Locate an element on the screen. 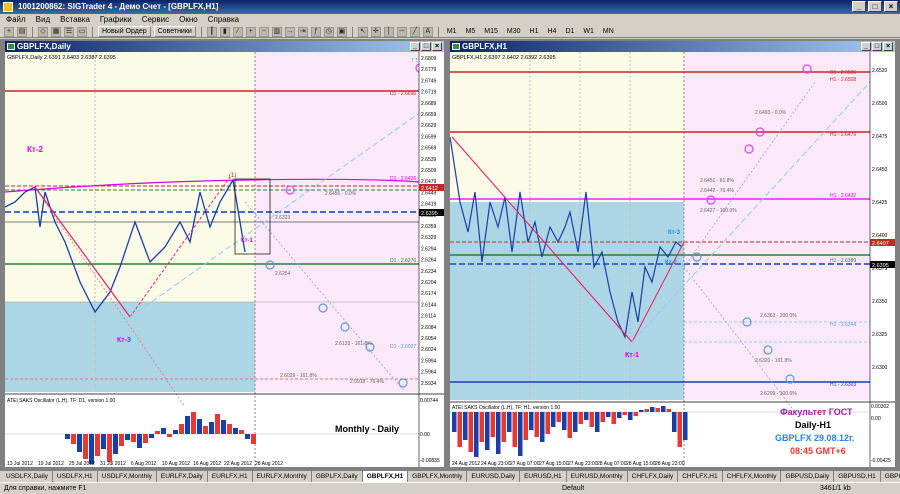  chart-tab: EURLFX,H1 is located at coordinates (230, 476).